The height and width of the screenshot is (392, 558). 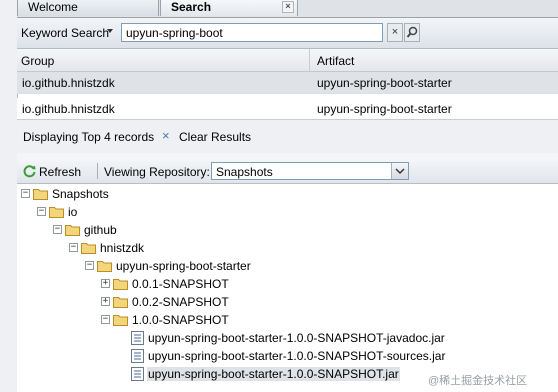 What do you see at coordinates (395, 32) in the screenshot?
I see `clear-search-button: ×` at bounding box center [395, 32].